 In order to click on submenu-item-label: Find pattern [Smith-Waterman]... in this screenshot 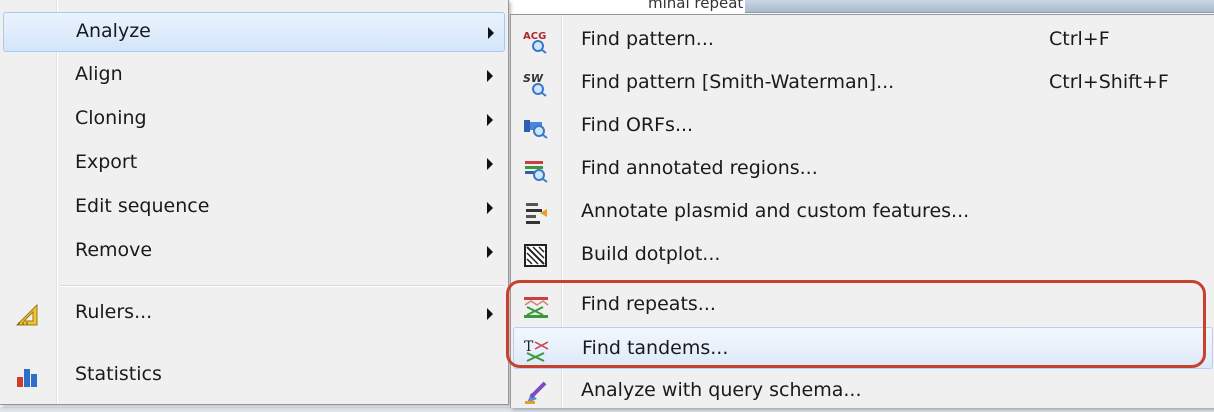, I will do `click(738, 82)`.